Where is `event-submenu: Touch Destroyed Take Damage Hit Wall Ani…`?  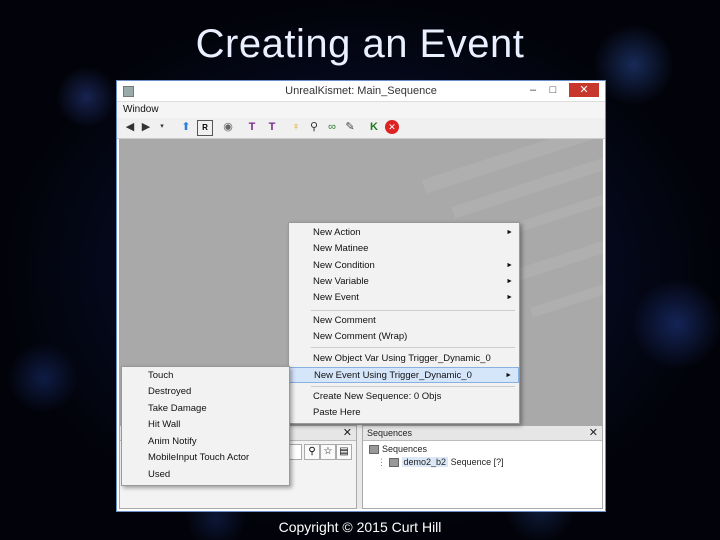 event-submenu: Touch Destroyed Take Damage Hit Wall Ani… is located at coordinates (205, 426).